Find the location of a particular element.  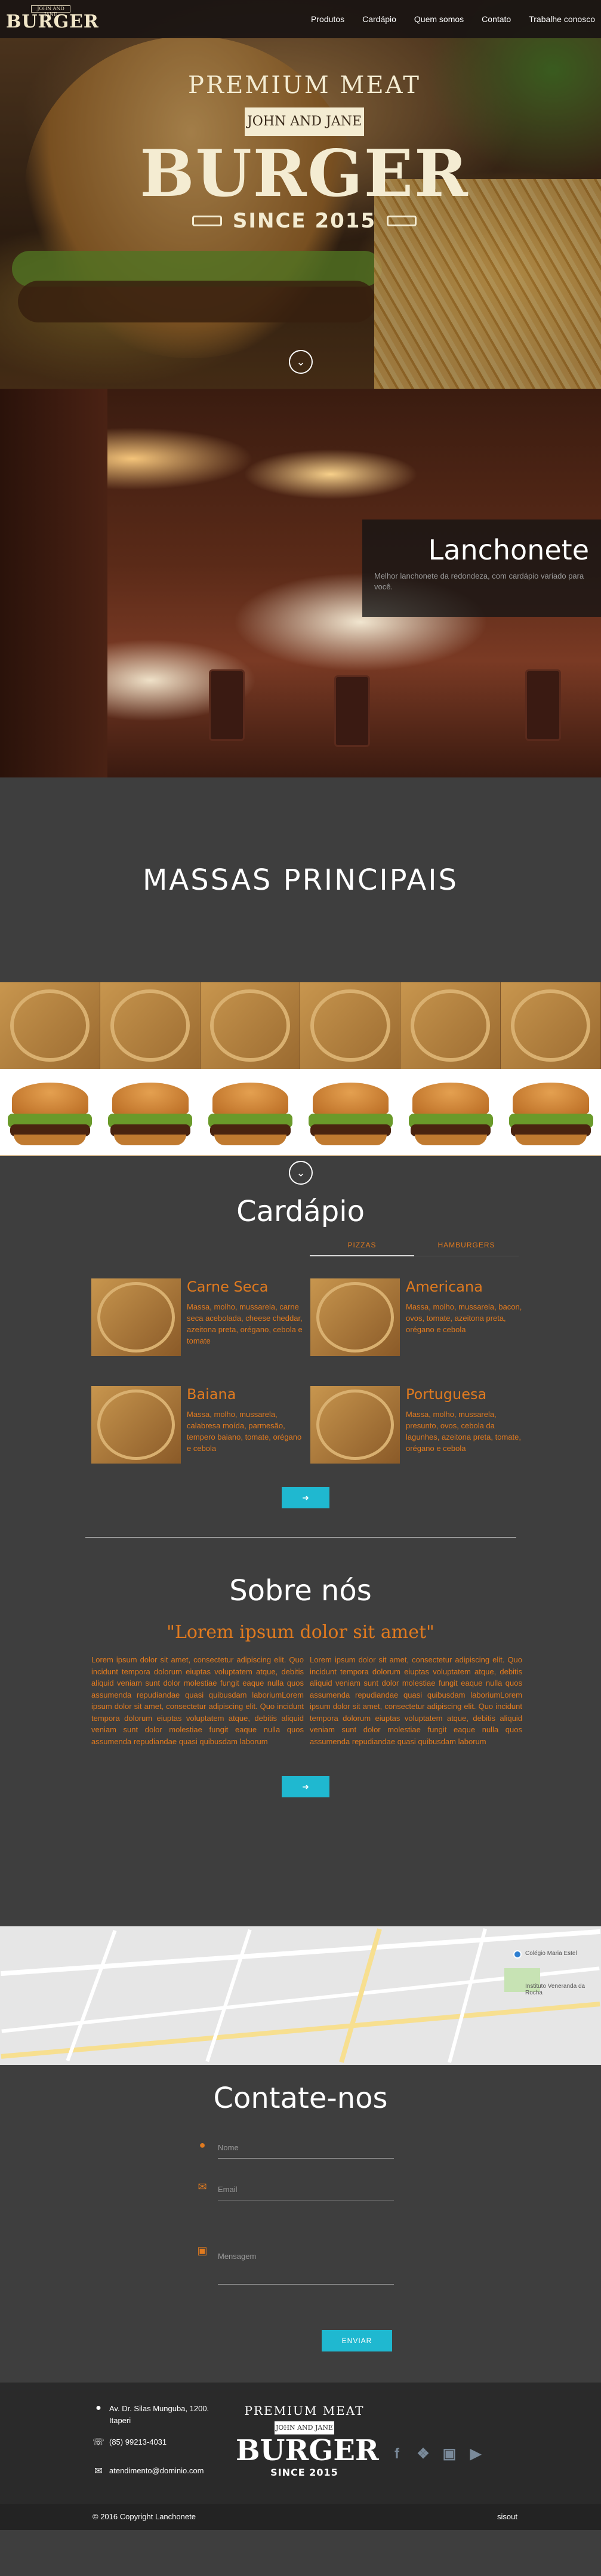

facebook-icon: f is located at coordinates (397, 2454).